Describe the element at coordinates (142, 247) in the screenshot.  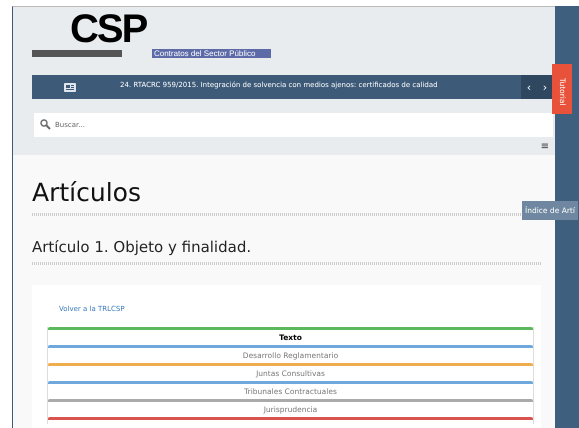
I see `article-title: Artículo 1. Objeto y finalidad.` at that location.